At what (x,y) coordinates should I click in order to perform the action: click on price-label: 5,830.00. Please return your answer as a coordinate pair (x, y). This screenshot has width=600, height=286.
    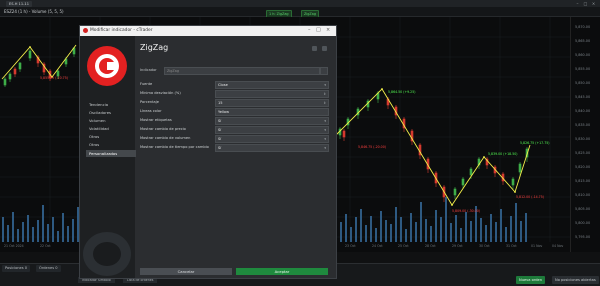
    Looking at the image, I should click on (583, 139).